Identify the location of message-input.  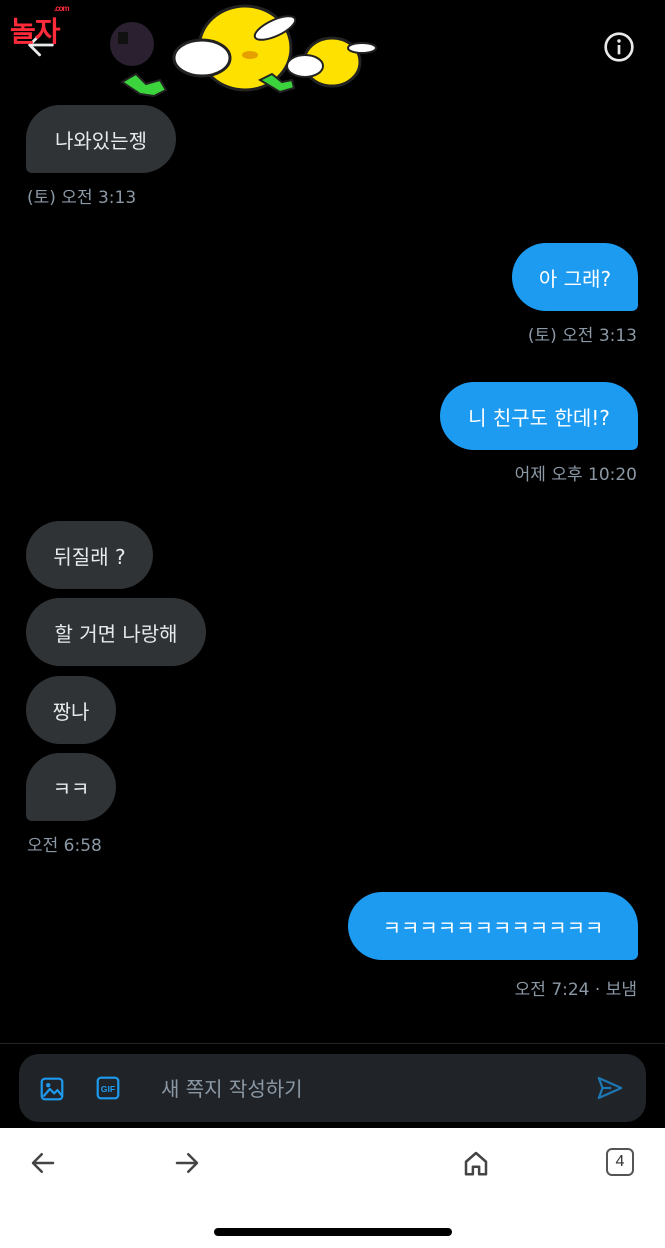
(371, 1089).